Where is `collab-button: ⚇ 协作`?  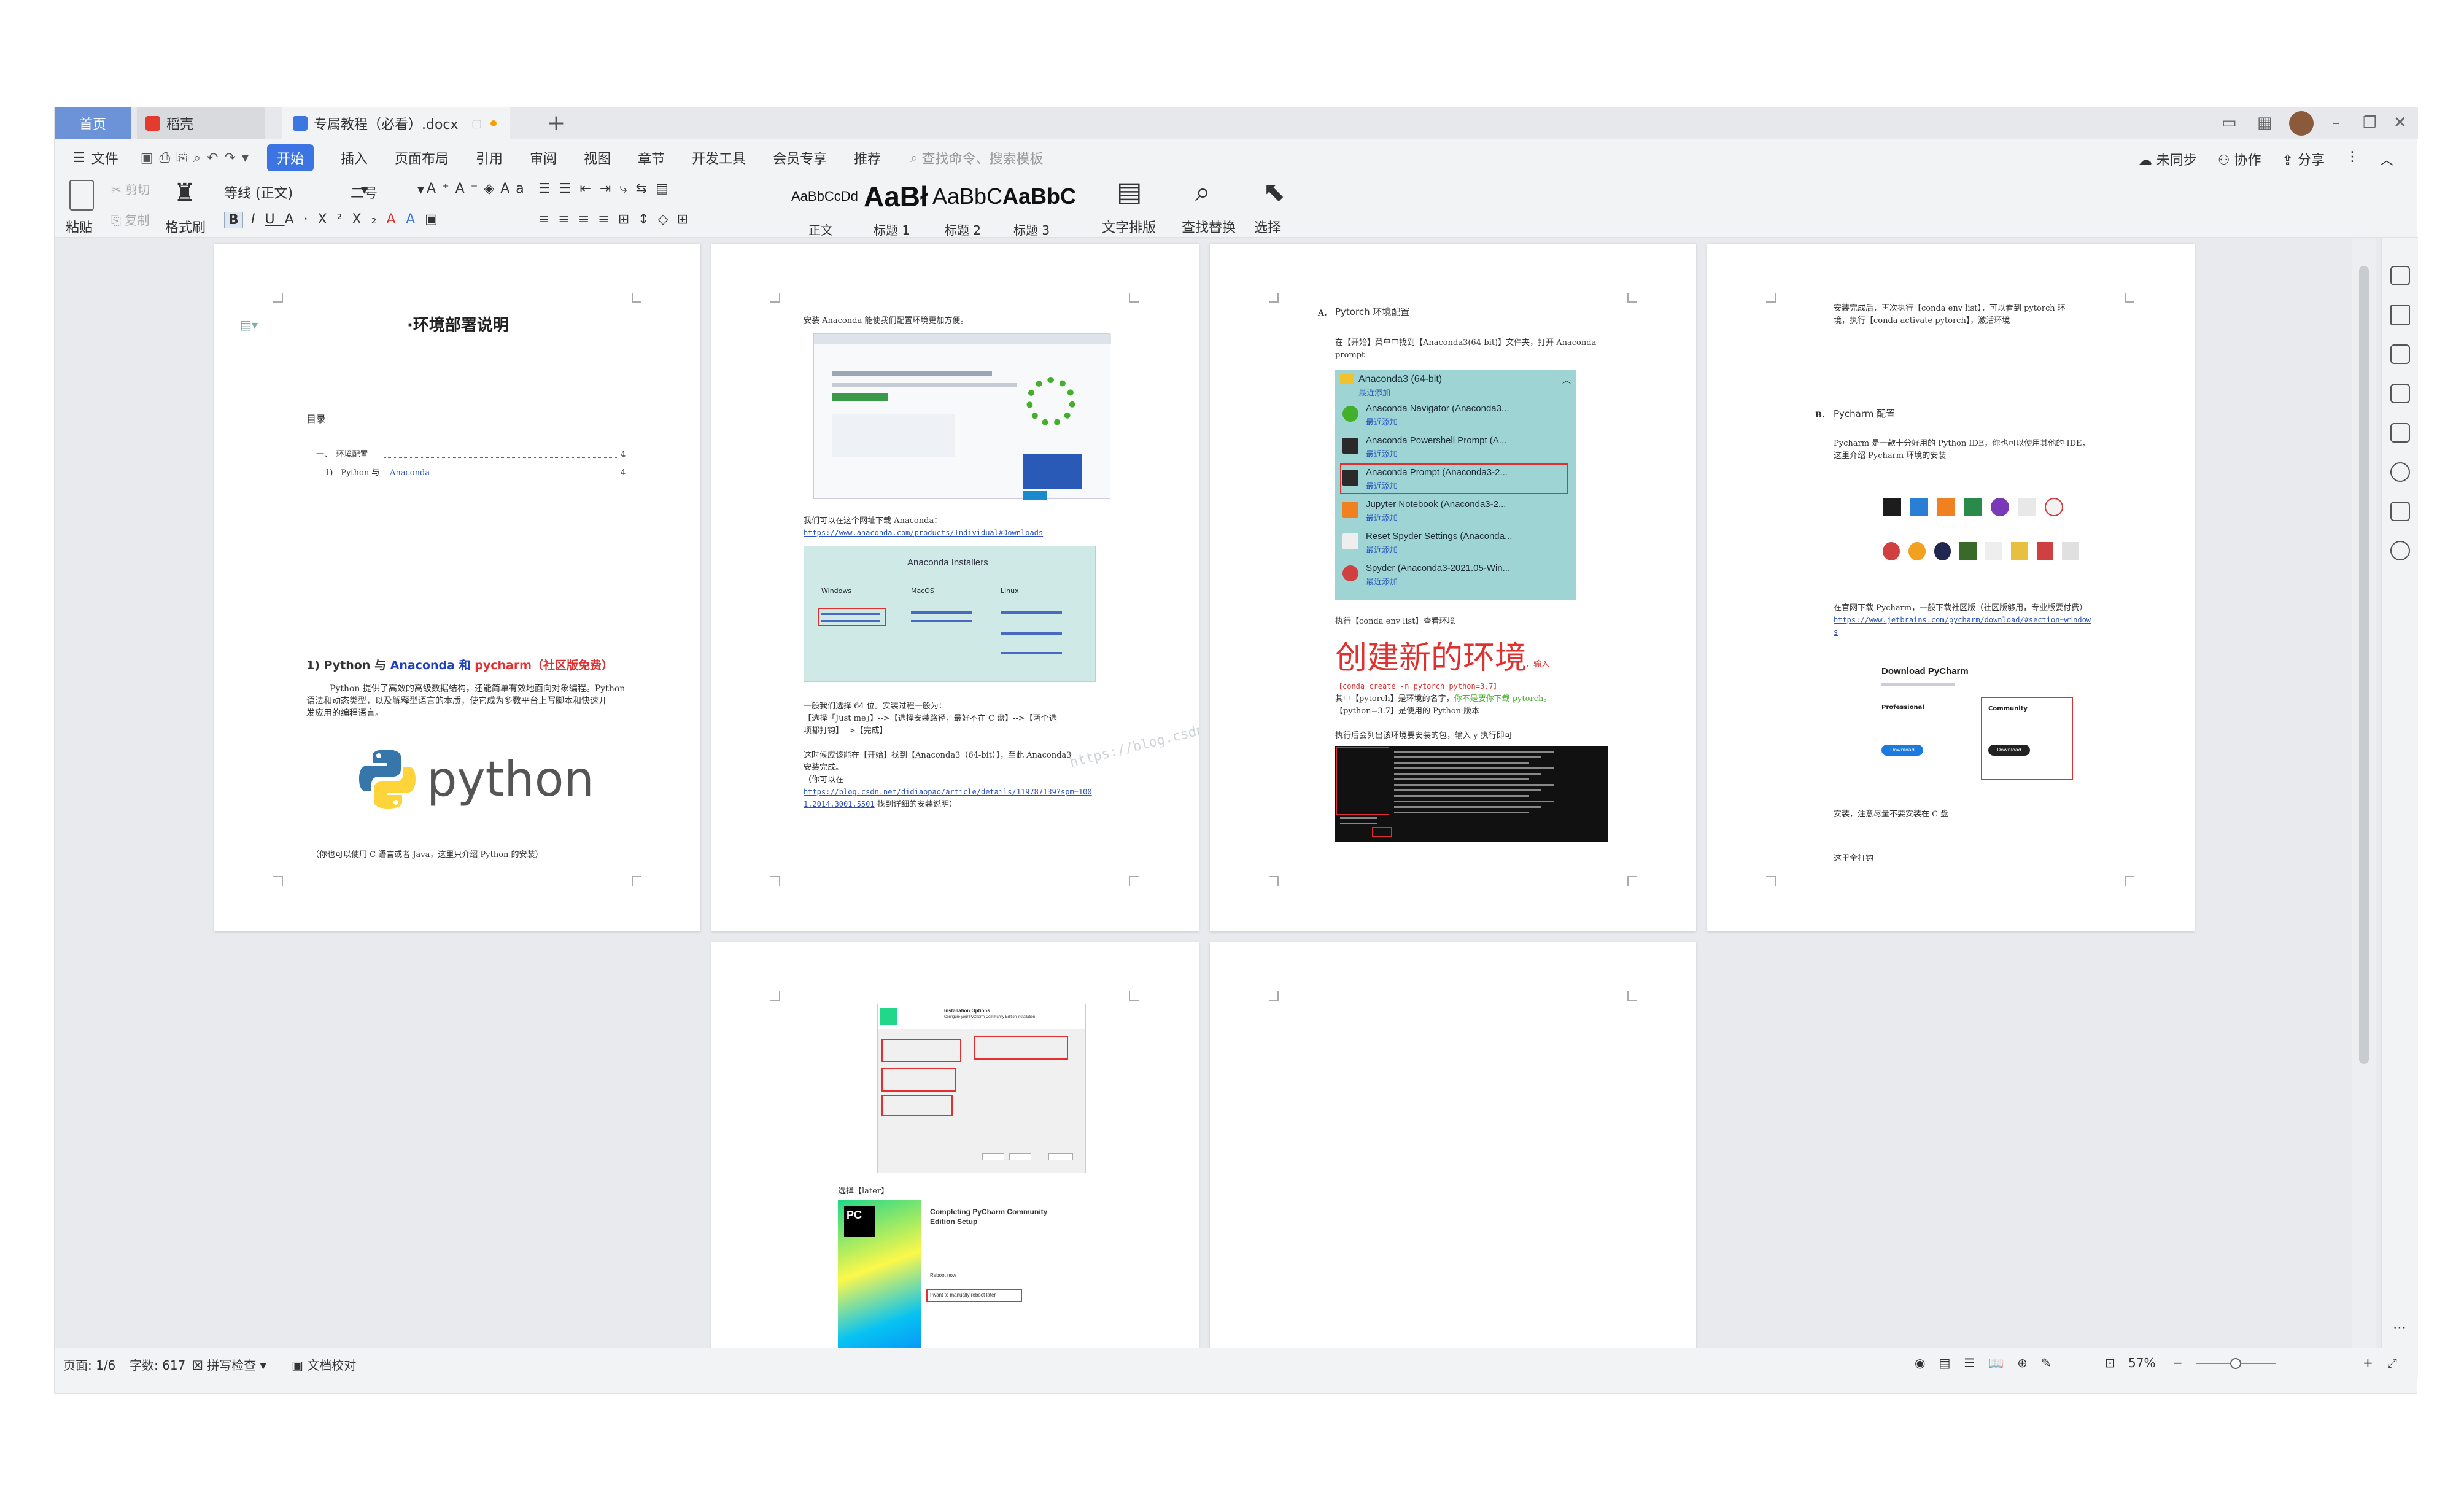
collab-button: ⚇ 协作 is located at coordinates (2239, 159).